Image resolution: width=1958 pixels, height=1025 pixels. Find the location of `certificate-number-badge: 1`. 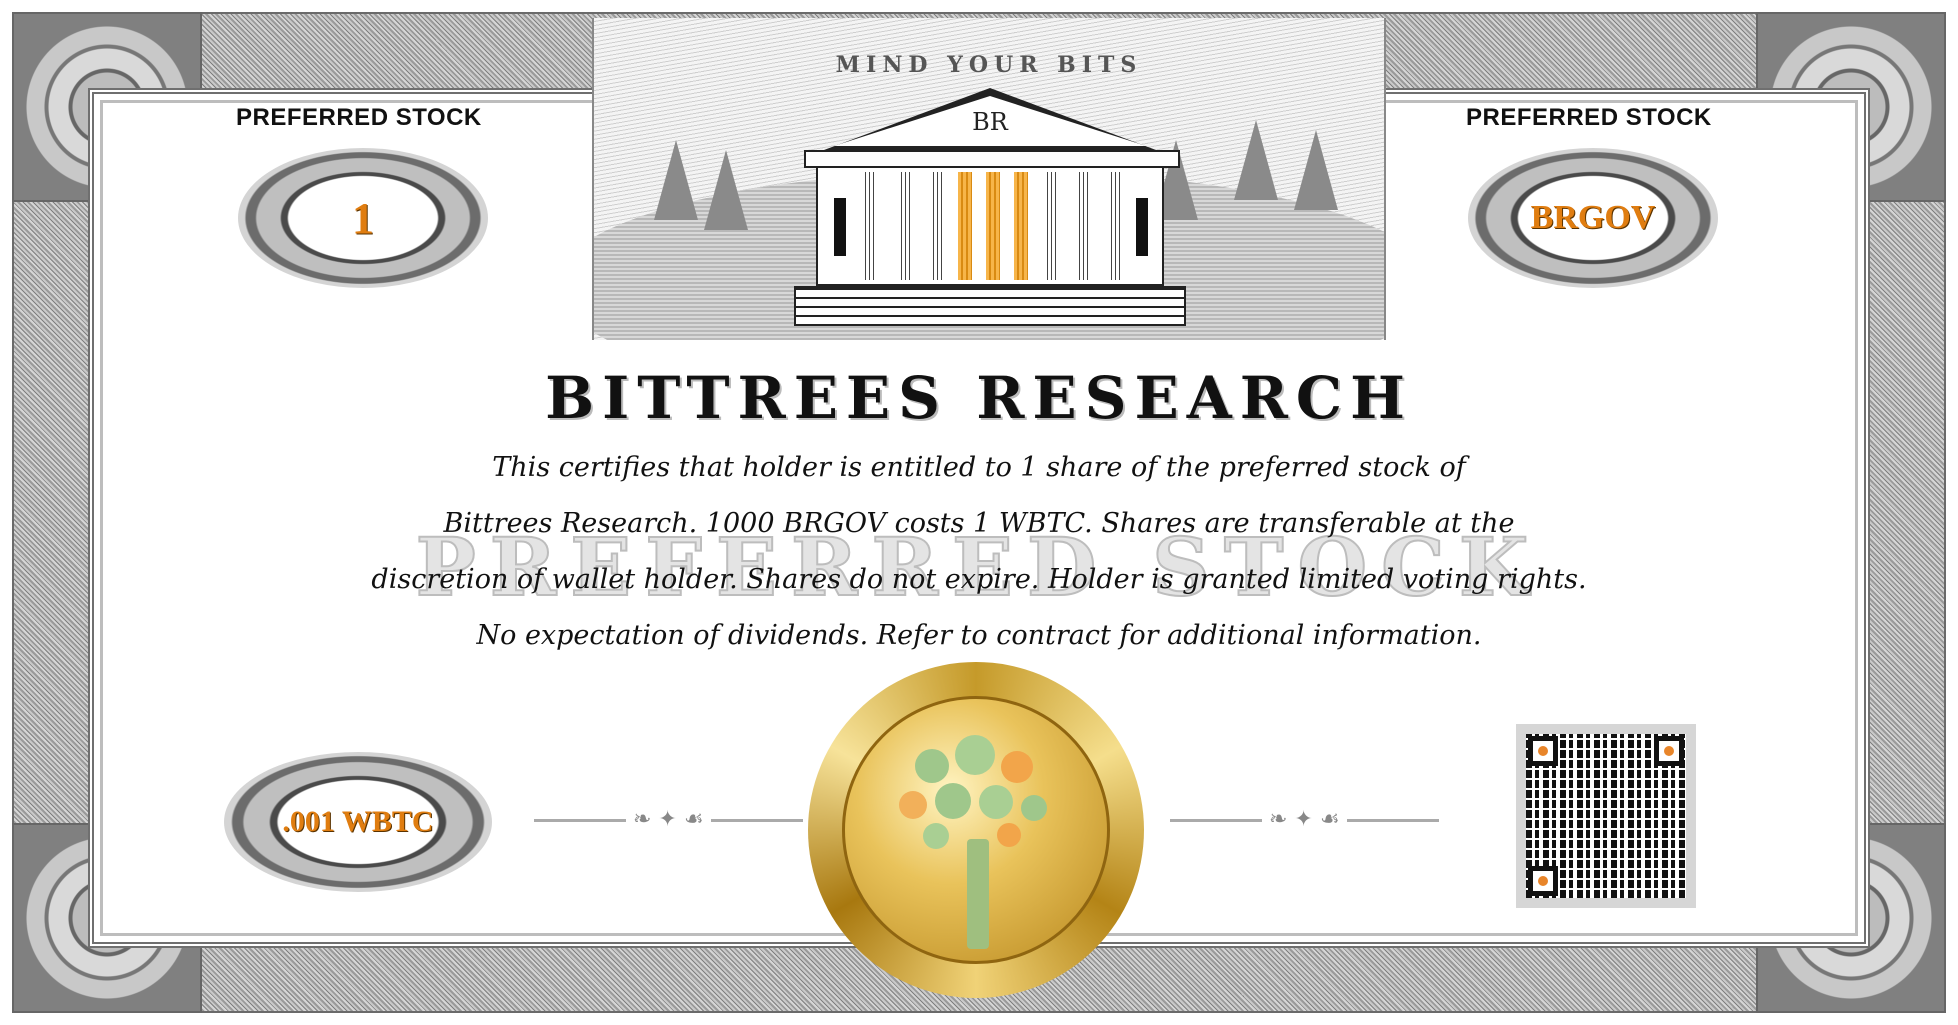

certificate-number-badge: 1 is located at coordinates (363, 218).